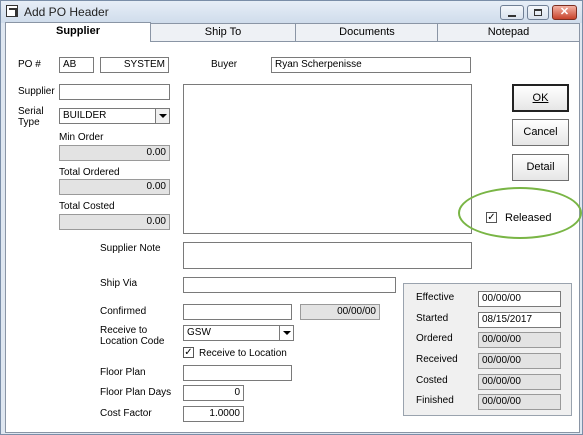 The width and height of the screenshot is (583, 435). I want to click on floor-plan-field, so click(237, 373).